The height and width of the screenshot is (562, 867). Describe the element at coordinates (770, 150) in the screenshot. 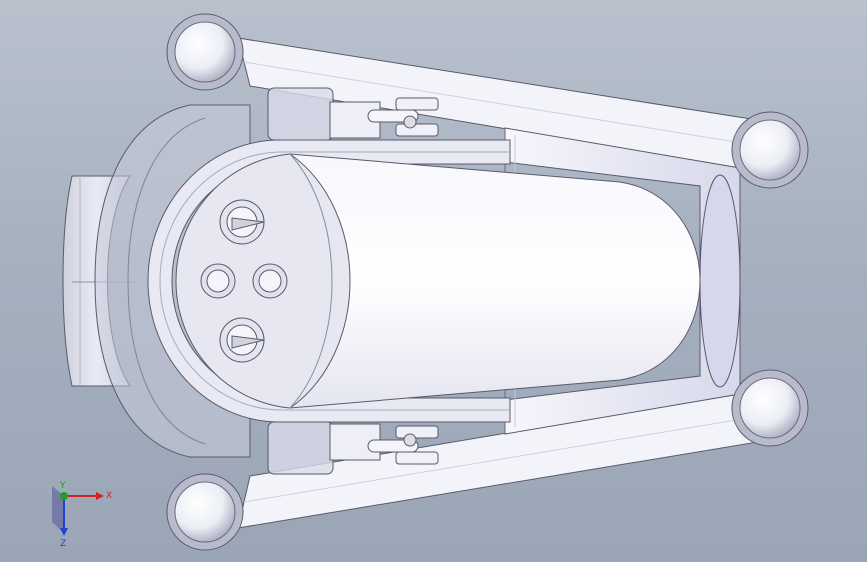

I see `ball-caster-top-right` at that location.